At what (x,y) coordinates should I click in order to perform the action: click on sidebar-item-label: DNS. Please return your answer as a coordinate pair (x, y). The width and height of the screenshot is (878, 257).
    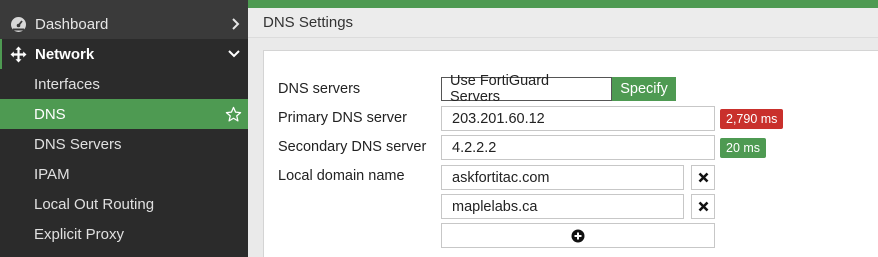
    Looking at the image, I should click on (50, 114).